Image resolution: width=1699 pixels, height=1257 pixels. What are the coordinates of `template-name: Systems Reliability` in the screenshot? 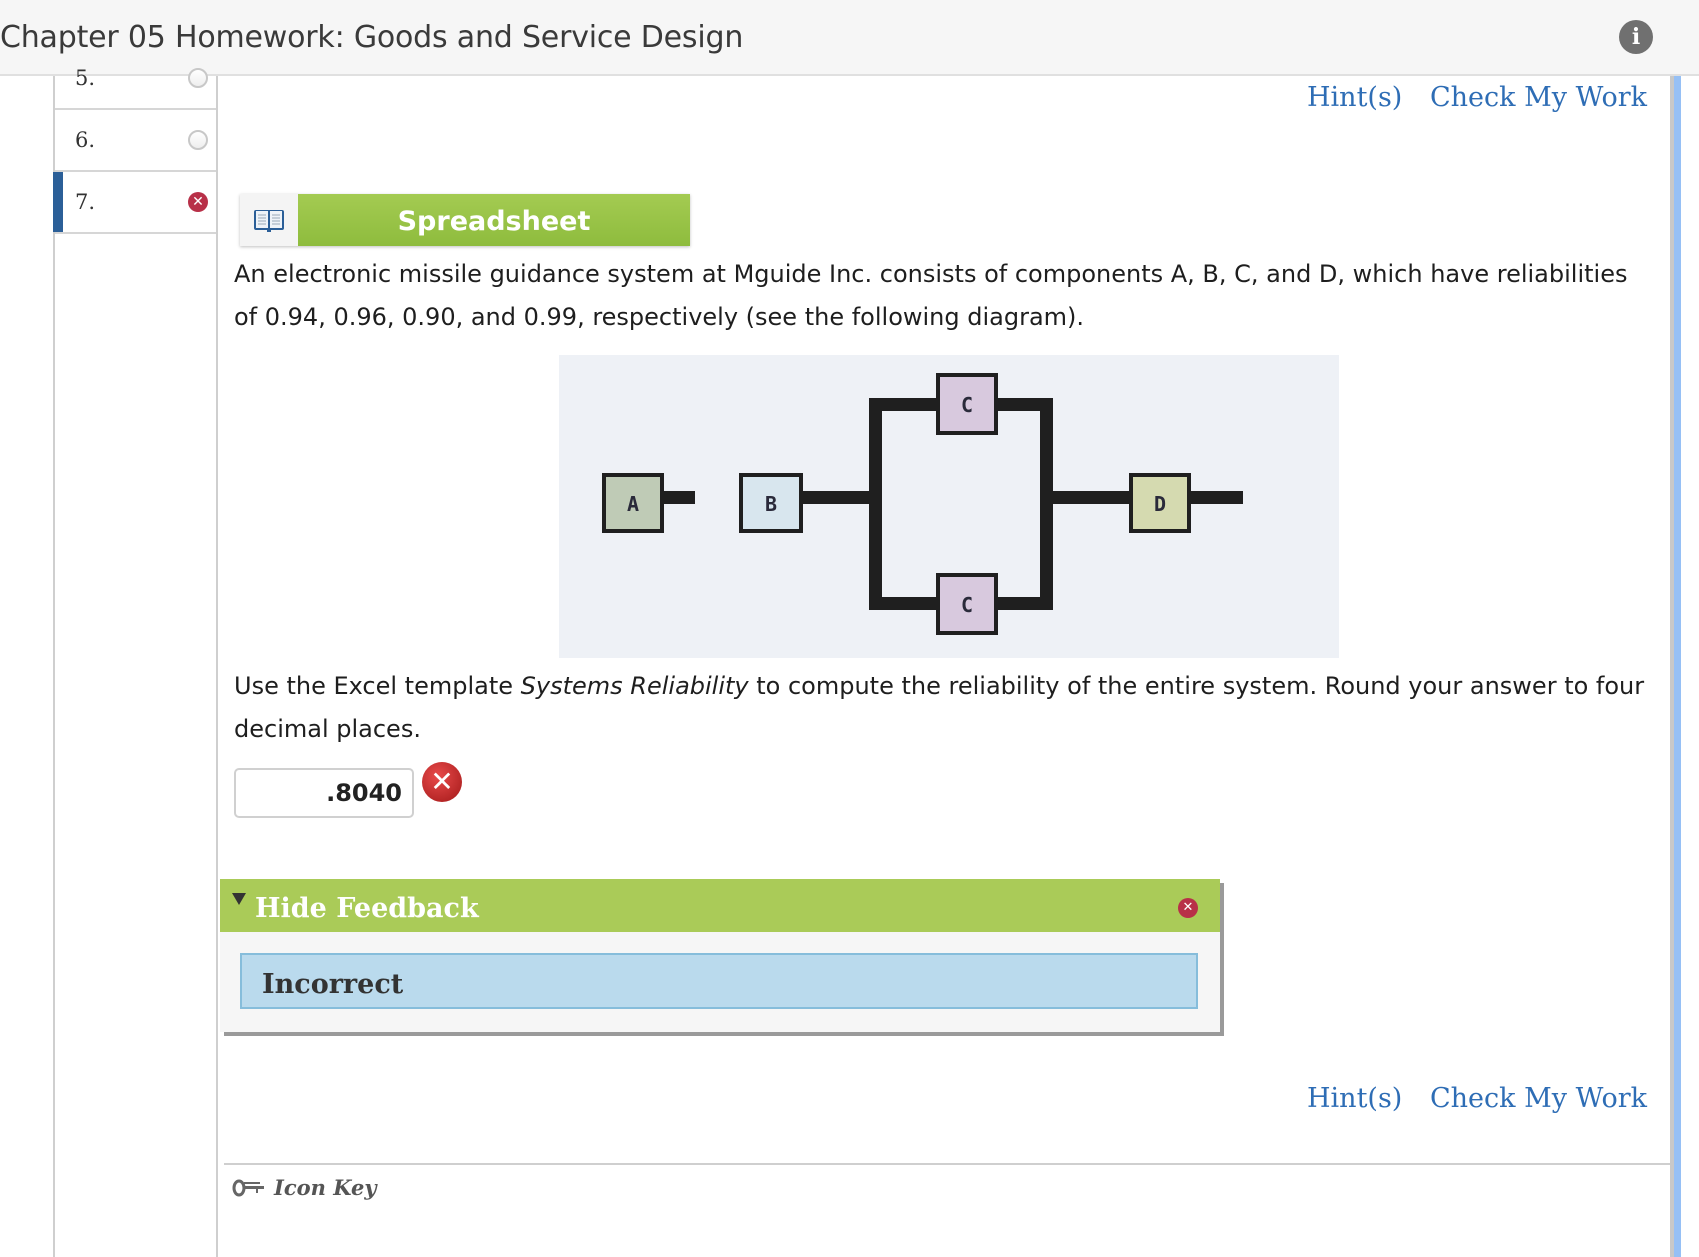 It's located at (634, 686).